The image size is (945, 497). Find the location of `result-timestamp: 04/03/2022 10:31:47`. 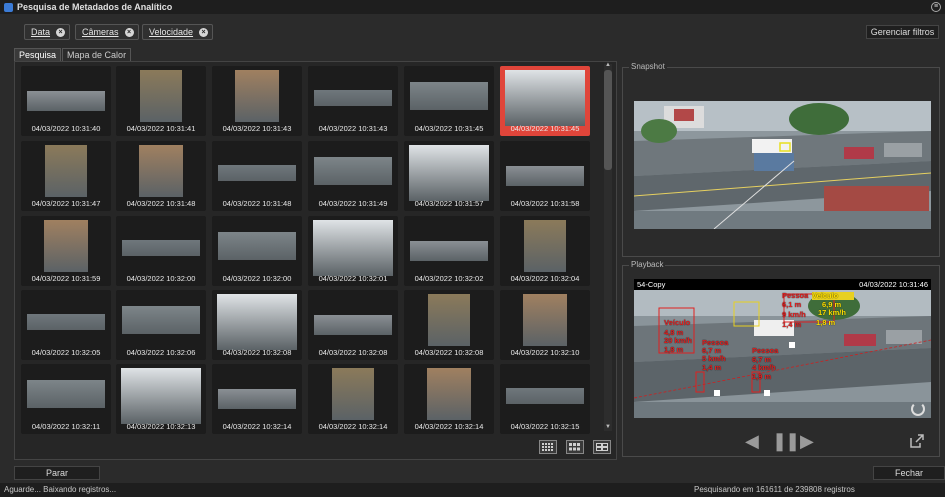

result-timestamp: 04/03/2022 10:31:47 is located at coordinates (66, 203).